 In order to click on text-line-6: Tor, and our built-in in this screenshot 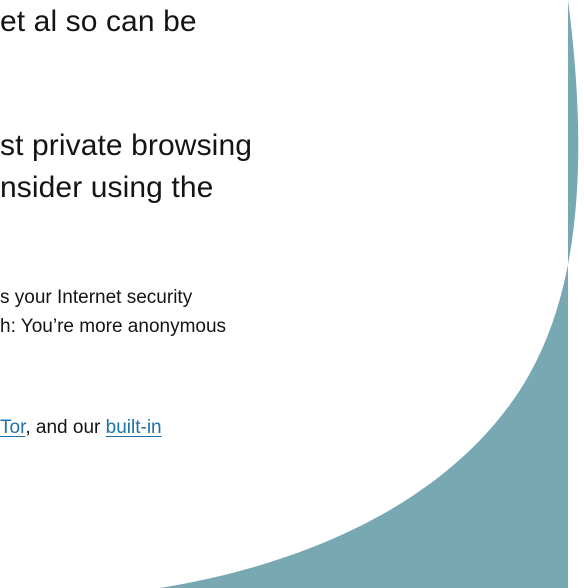, I will do `click(81, 428)`.